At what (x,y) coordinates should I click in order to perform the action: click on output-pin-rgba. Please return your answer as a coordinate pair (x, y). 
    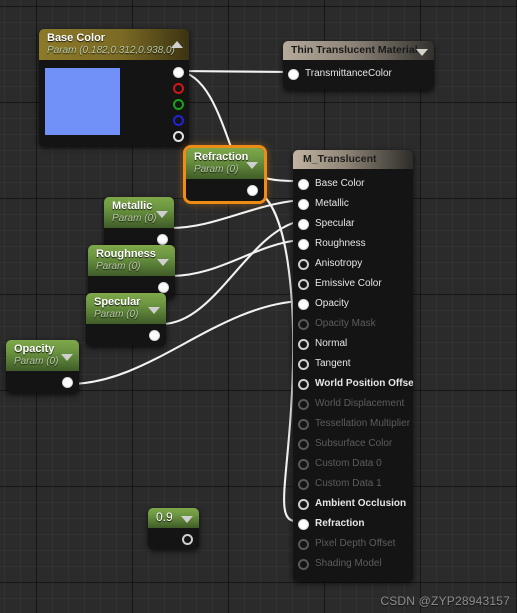
    Looking at the image, I should click on (178, 73).